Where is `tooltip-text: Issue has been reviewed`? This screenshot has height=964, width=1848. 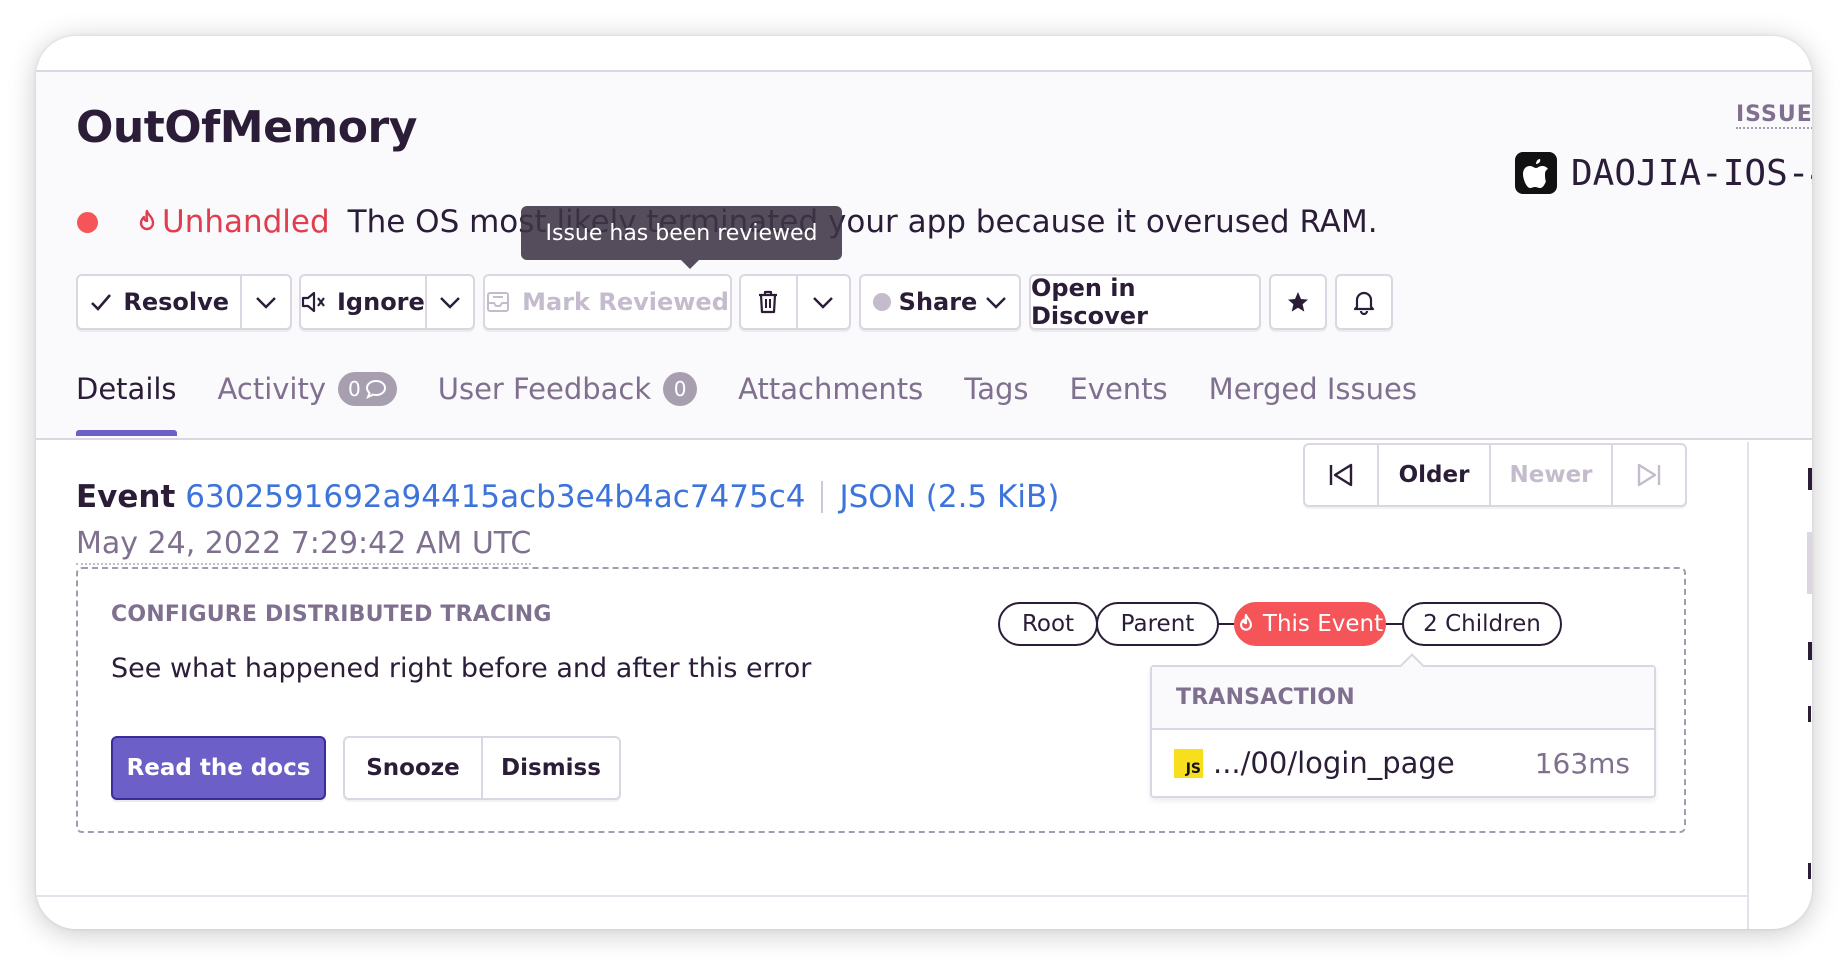 tooltip-text: Issue has been reviewed is located at coordinates (681, 233).